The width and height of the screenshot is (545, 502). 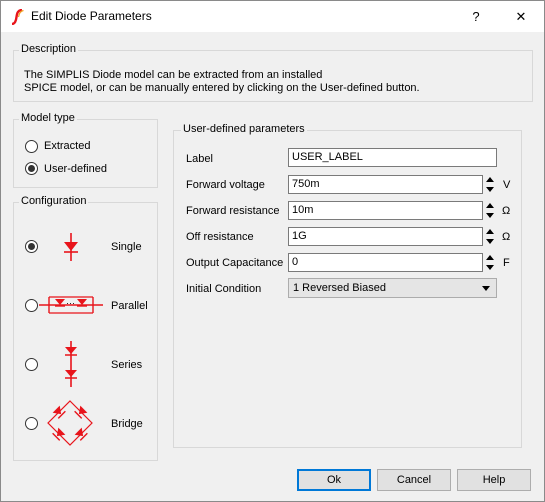 I want to click on forward-resistance-spinner, so click(x=490, y=210).